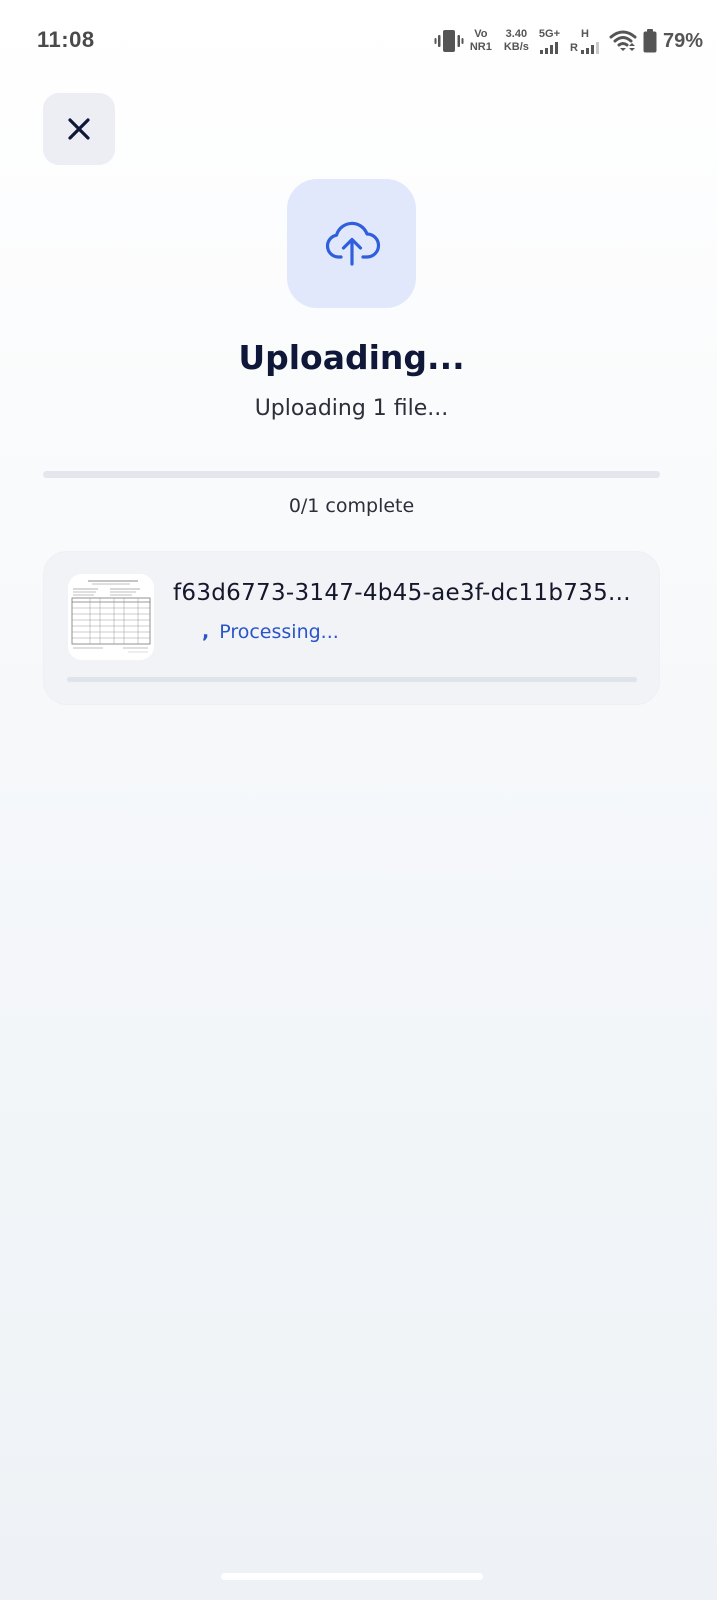  What do you see at coordinates (589, 47) in the screenshot?
I see `signal-bars2-icon` at bounding box center [589, 47].